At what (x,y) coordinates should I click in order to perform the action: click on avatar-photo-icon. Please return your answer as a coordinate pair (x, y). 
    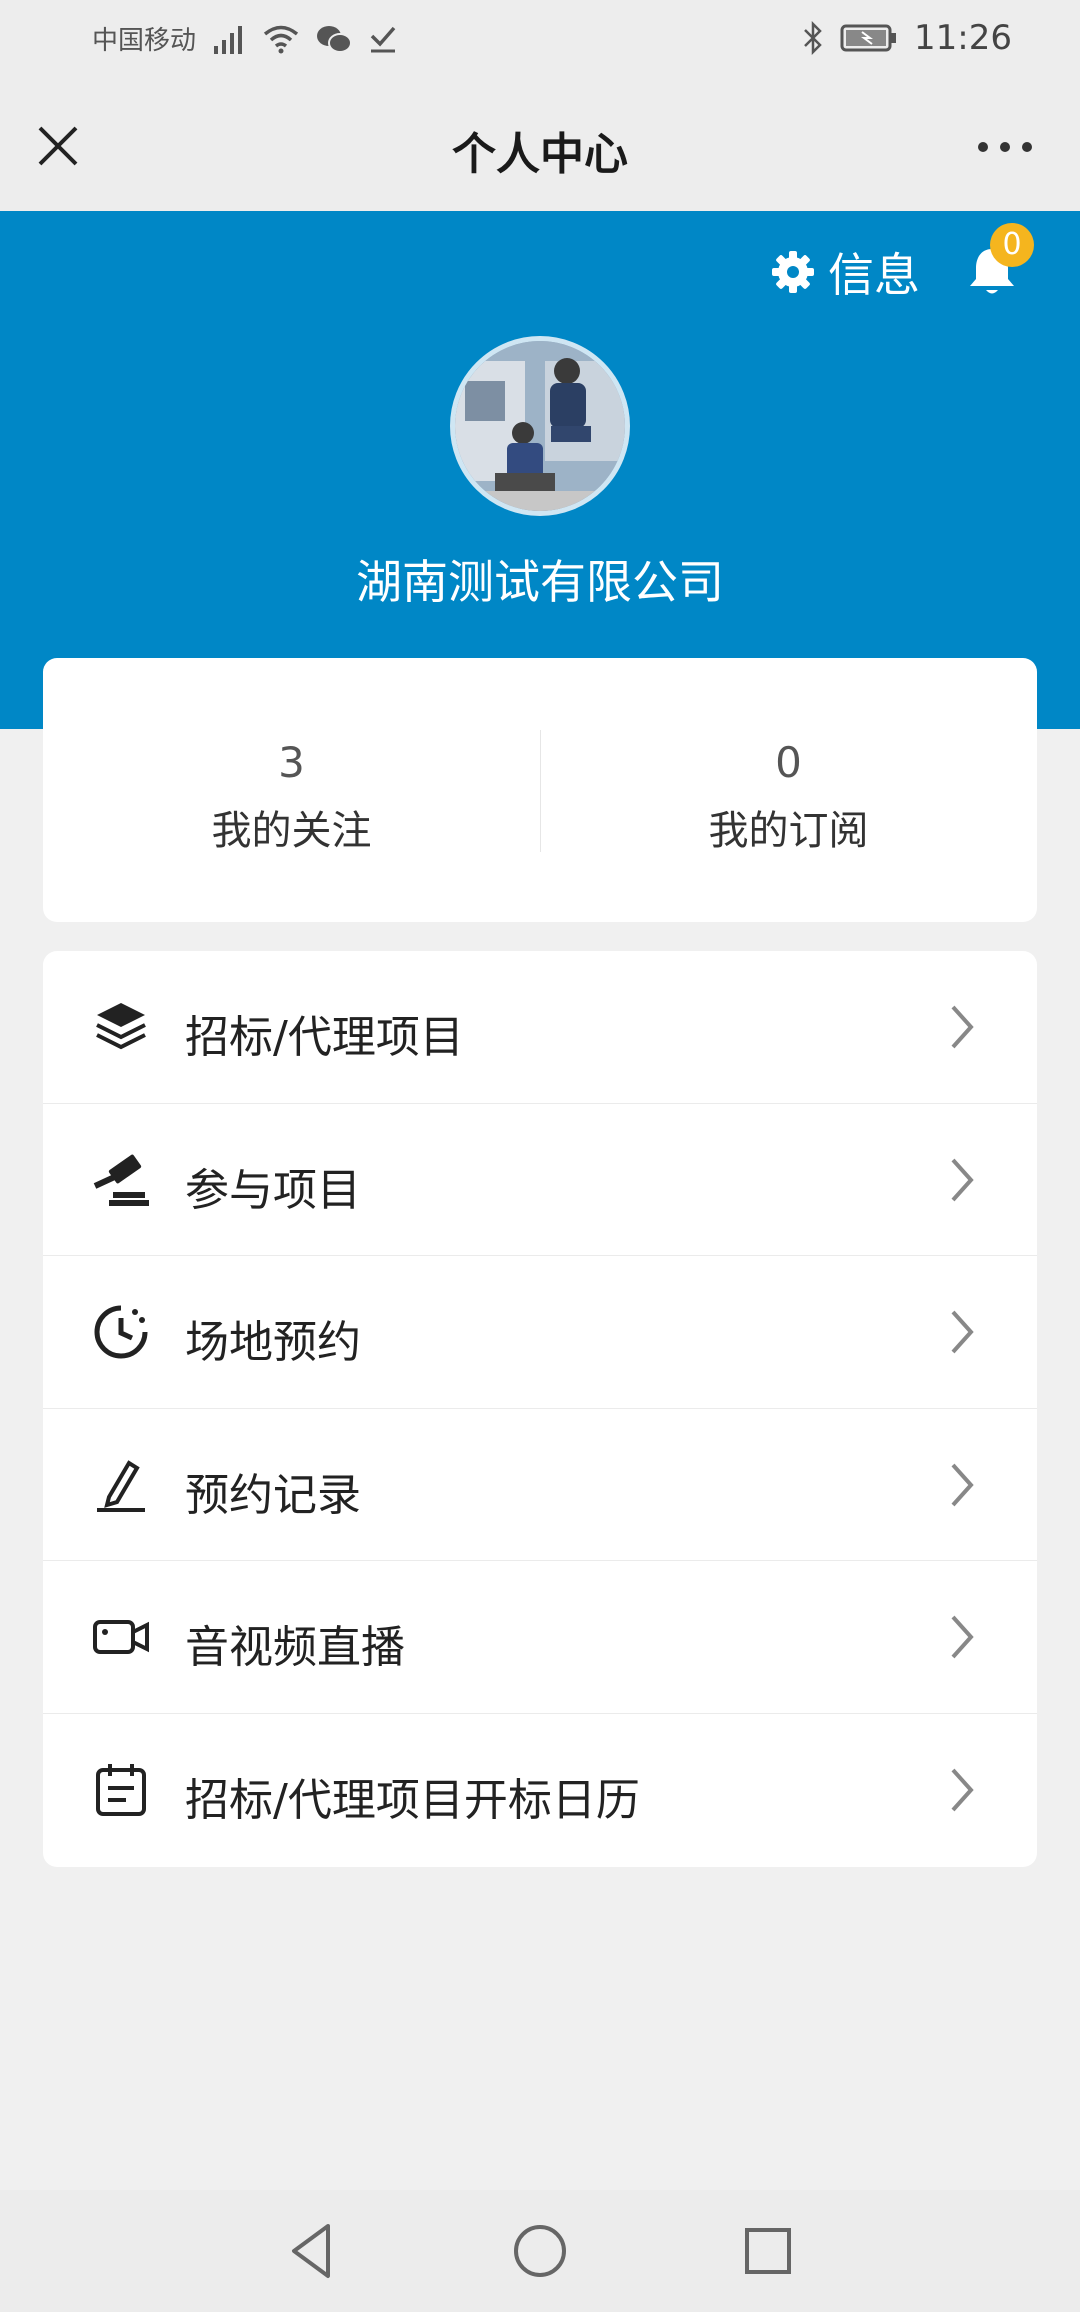
    Looking at the image, I should click on (540, 426).